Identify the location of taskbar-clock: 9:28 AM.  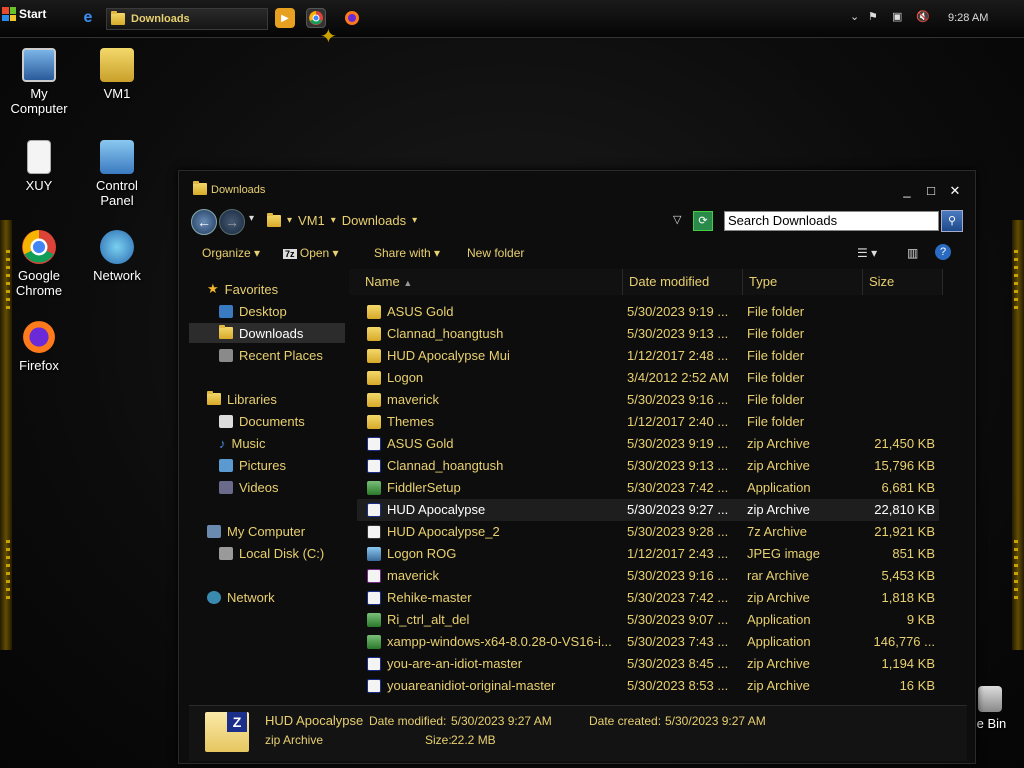
(968, 18).